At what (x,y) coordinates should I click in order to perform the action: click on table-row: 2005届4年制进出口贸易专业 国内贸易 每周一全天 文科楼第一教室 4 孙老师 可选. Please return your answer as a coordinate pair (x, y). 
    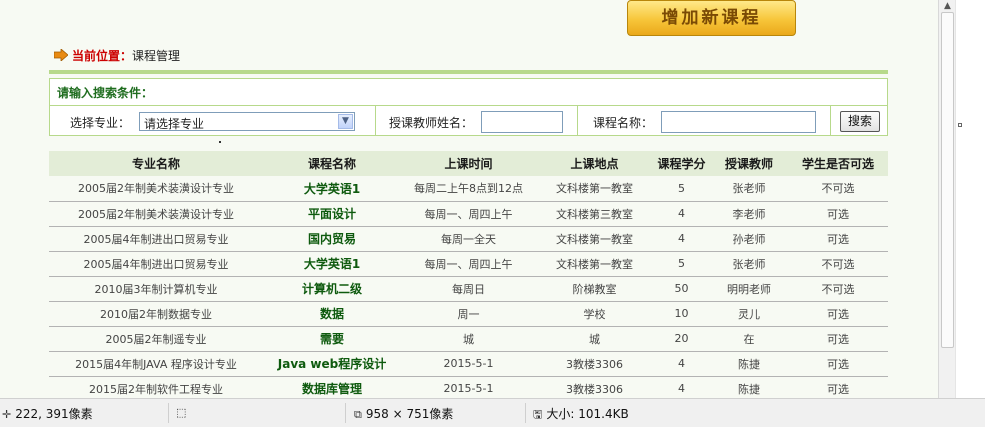
    Looking at the image, I should click on (468, 239).